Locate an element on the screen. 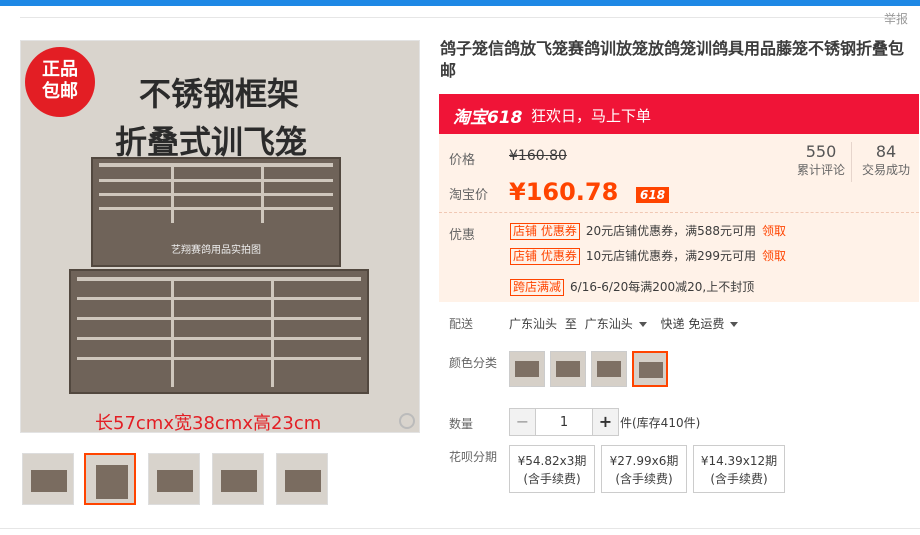 This screenshot has height=535, width=920. image-watermark: 艺翔赛鸽用品实拍图 is located at coordinates (216, 250).